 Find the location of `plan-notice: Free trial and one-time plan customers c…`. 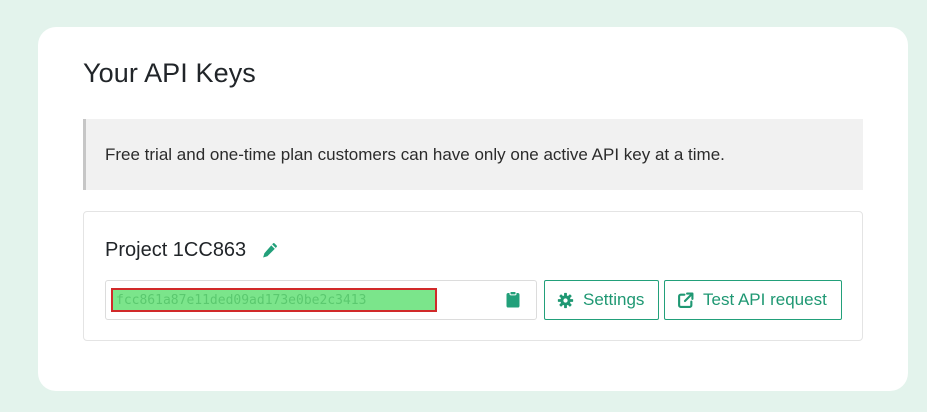

plan-notice: Free trial and one-time plan customers c… is located at coordinates (473, 154).